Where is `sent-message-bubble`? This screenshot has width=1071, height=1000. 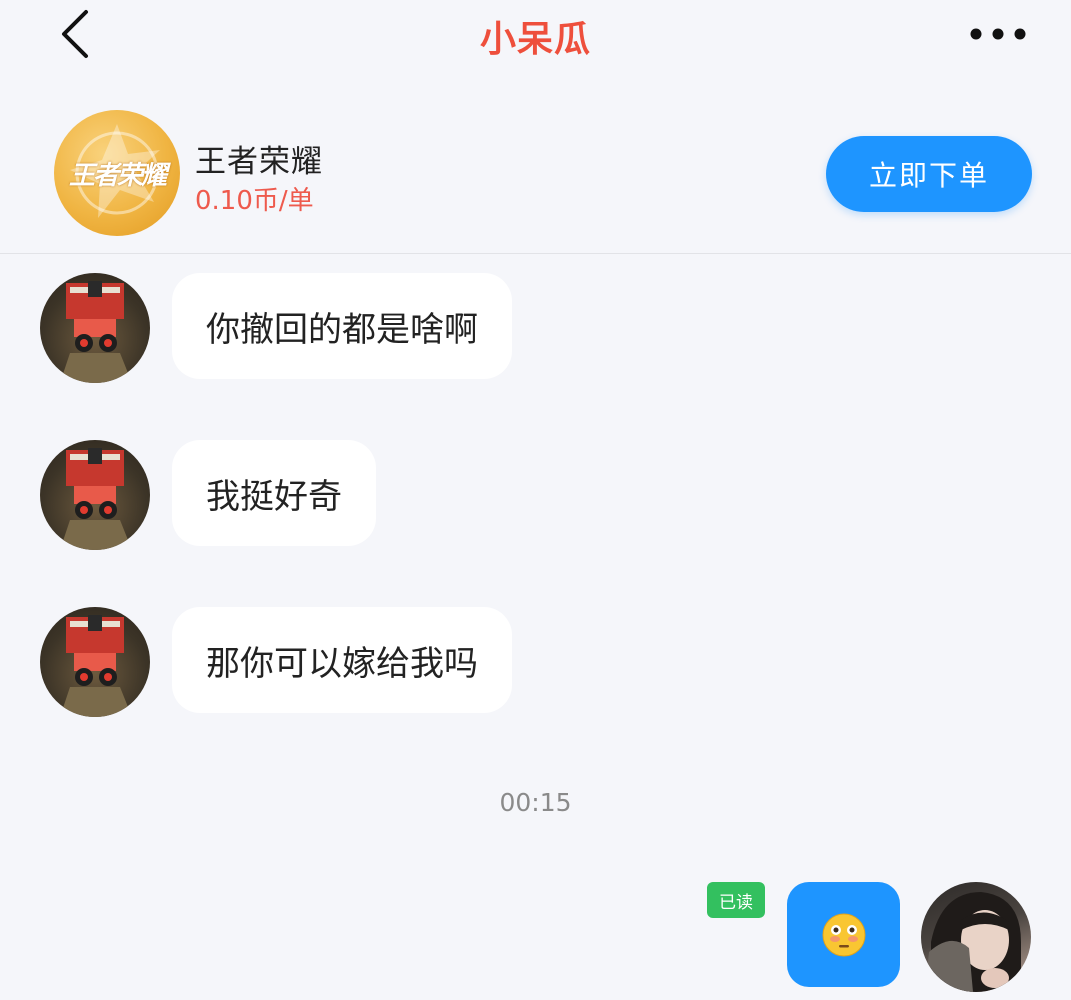
sent-message-bubble is located at coordinates (843, 934).